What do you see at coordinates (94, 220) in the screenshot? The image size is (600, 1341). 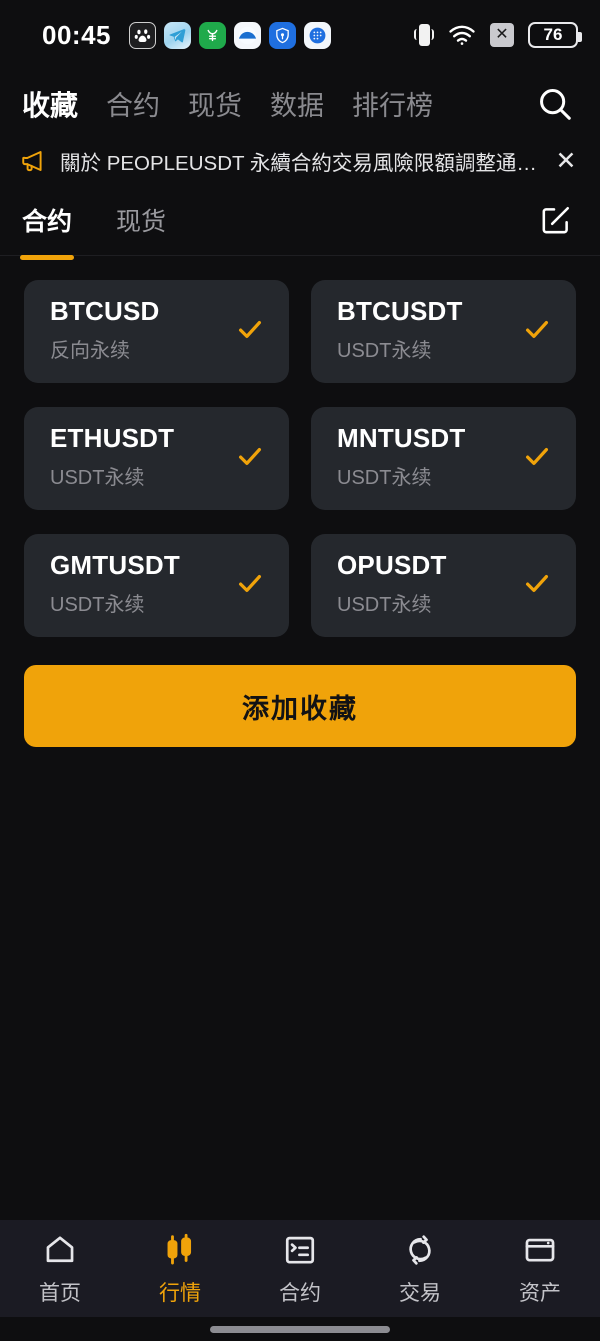 I see `sub-tabs: 合约 现货` at bounding box center [94, 220].